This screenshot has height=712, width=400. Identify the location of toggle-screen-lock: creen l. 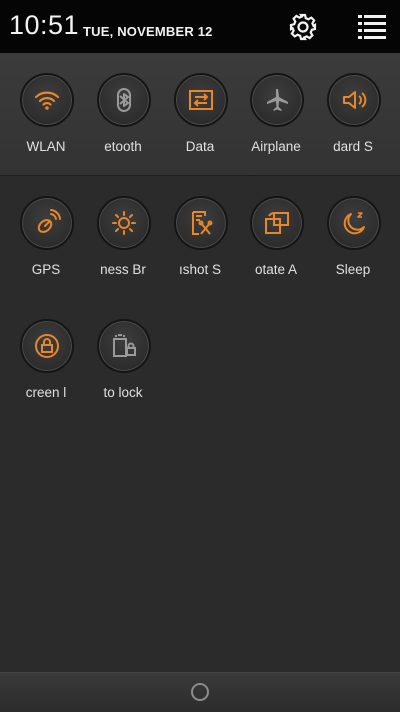
(46, 374).